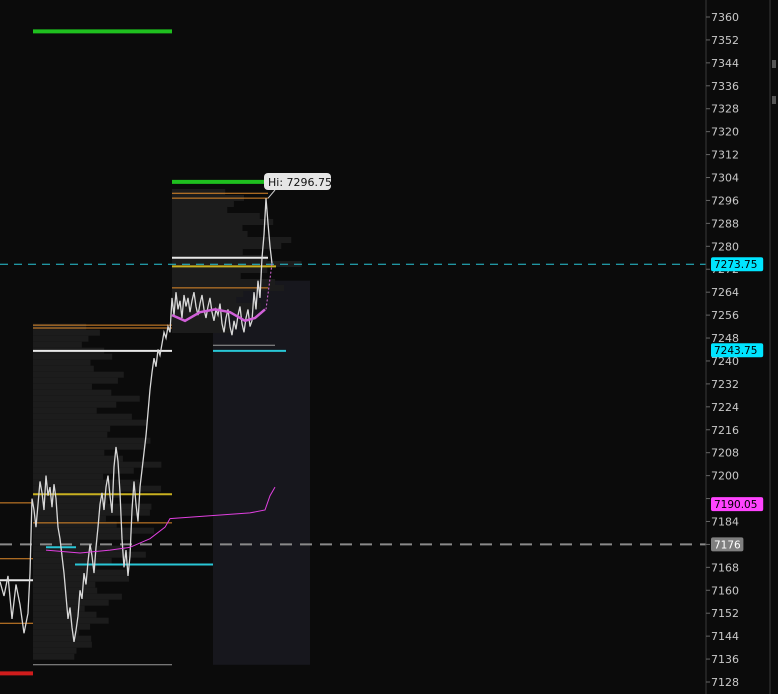 The width and height of the screenshot is (778, 694). I want to click on y-tick-label: 7360, so click(725, 17).